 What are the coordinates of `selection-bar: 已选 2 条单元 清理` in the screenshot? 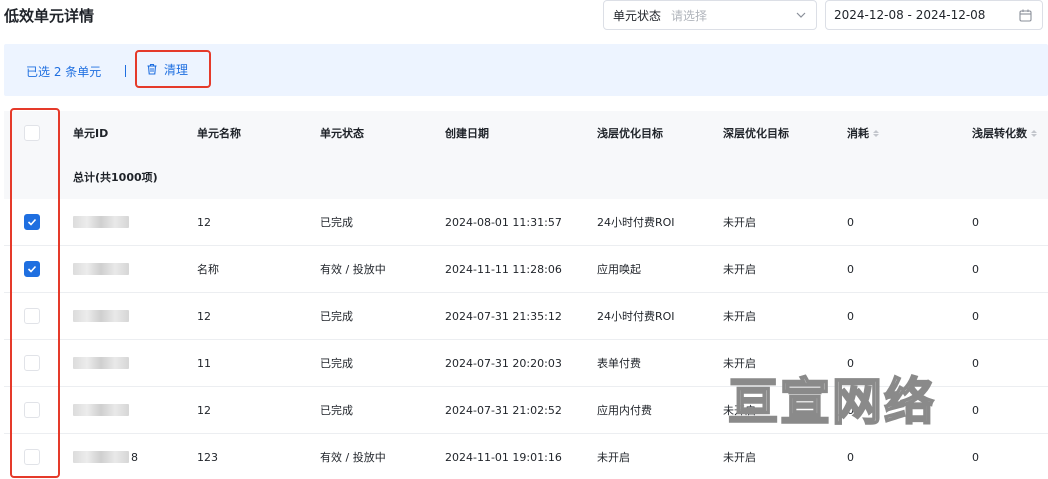 It's located at (526, 70).